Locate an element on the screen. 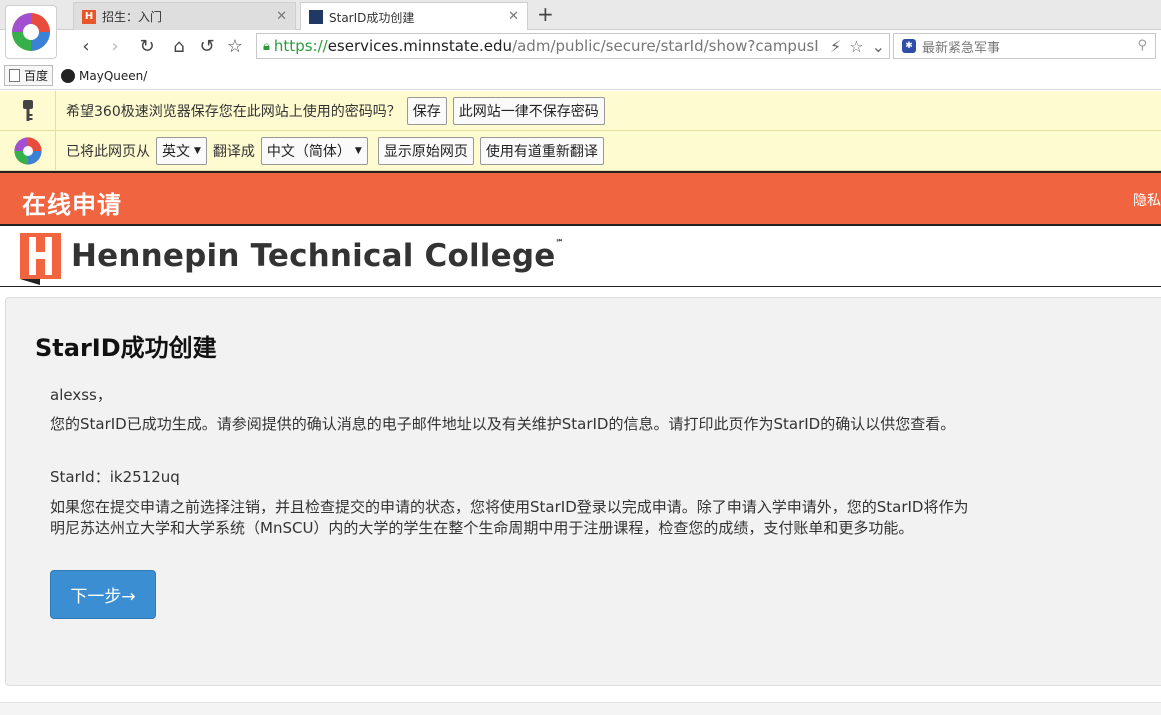  bookmark-mayqueen: MayQueen/ is located at coordinates (104, 75).